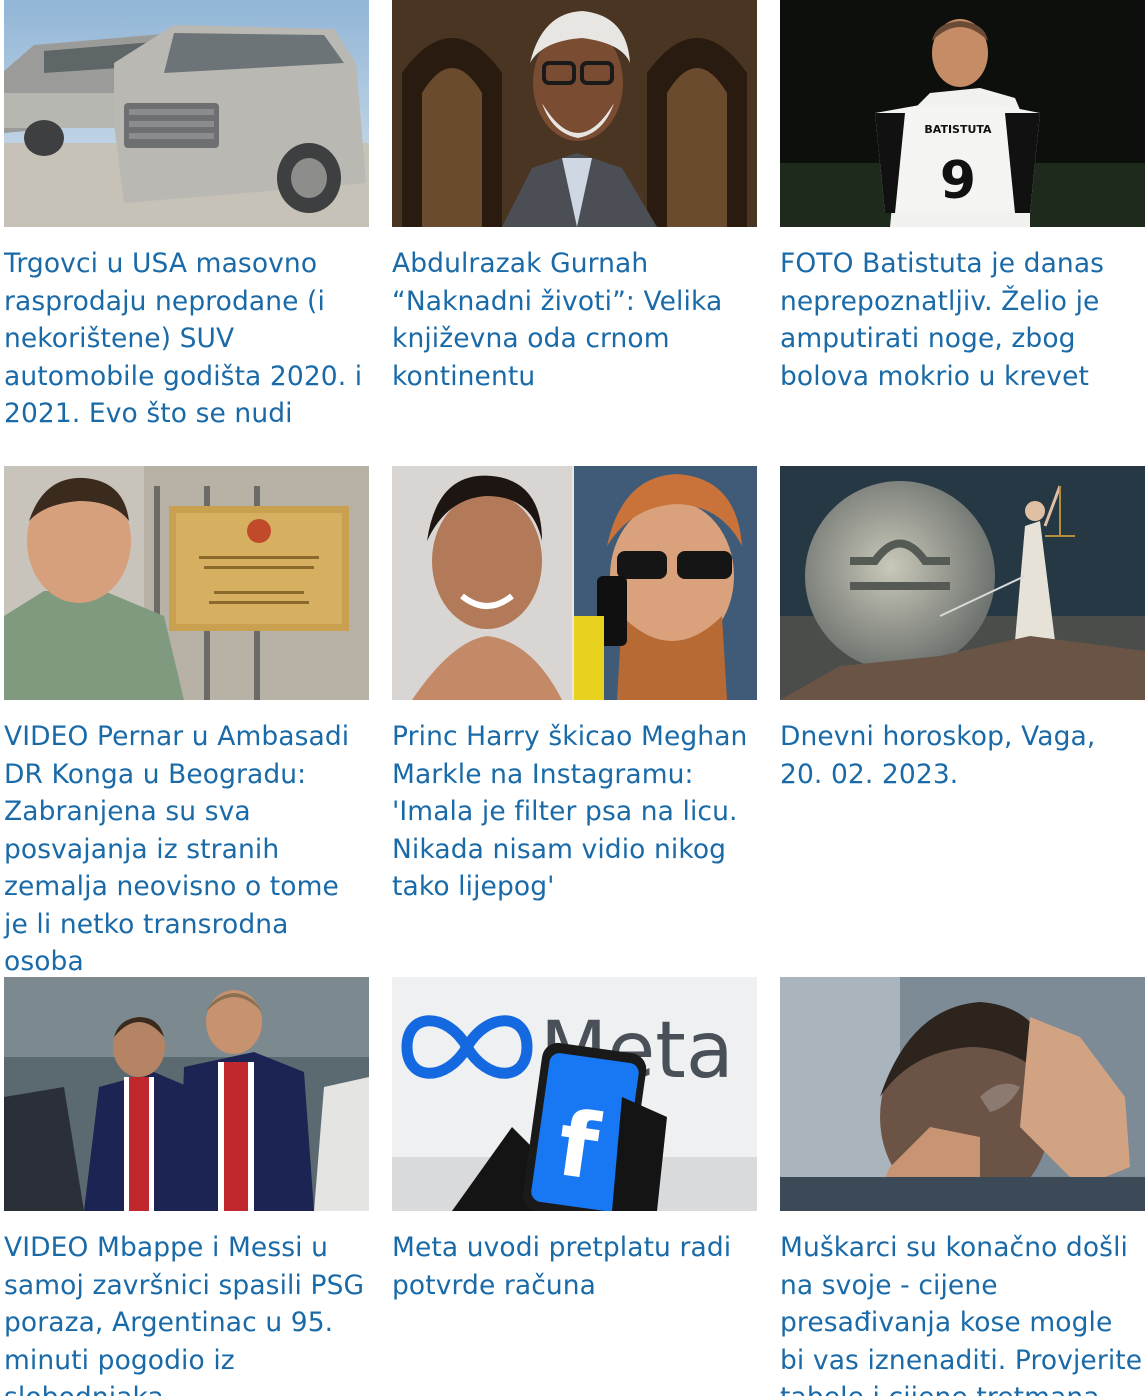  What do you see at coordinates (958, 129) in the screenshot?
I see `jersey-name: BATISTUTA` at bounding box center [958, 129].